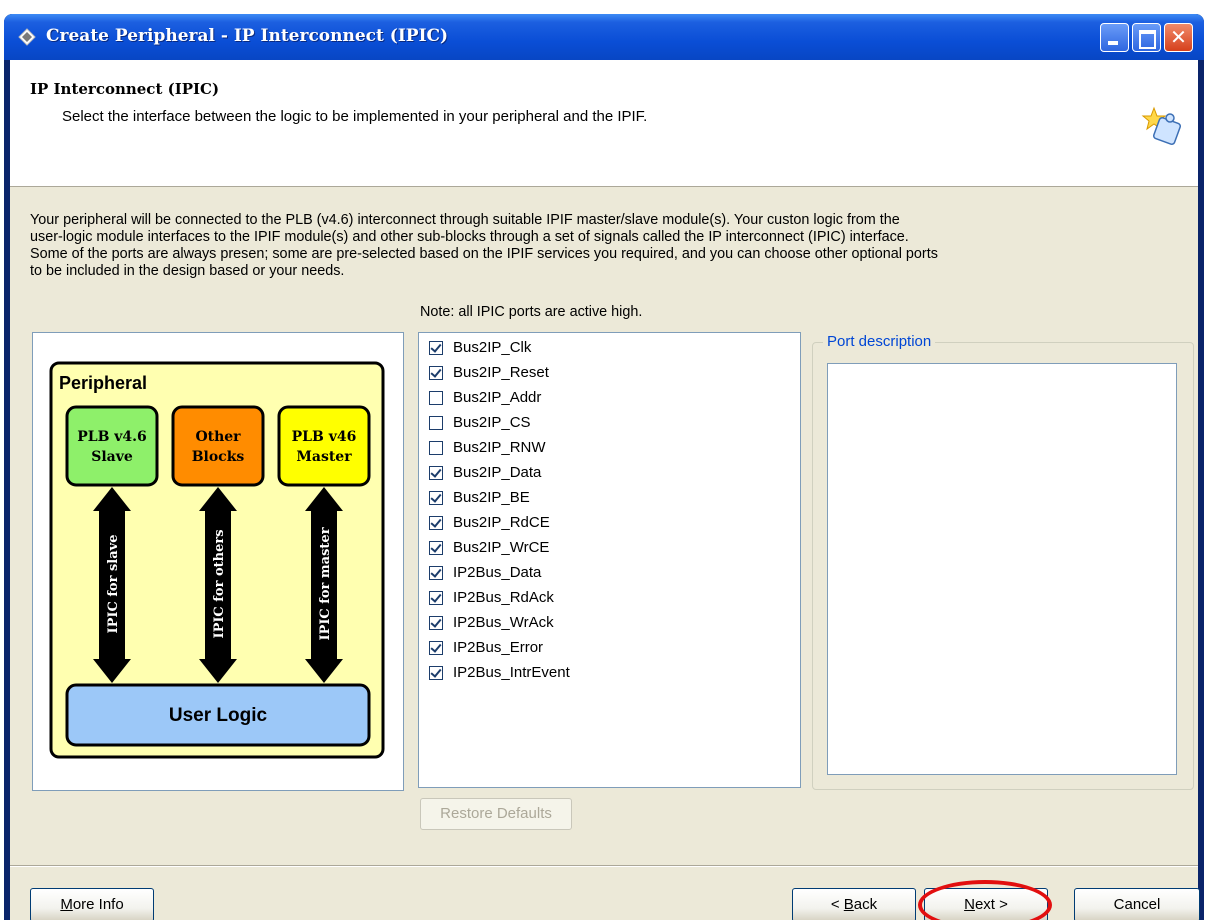 The image size is (1206, 920). Describe the element at coordinates (497, 472) in the screenshot. I see `port-label: Bus2IP_Data` at that location.